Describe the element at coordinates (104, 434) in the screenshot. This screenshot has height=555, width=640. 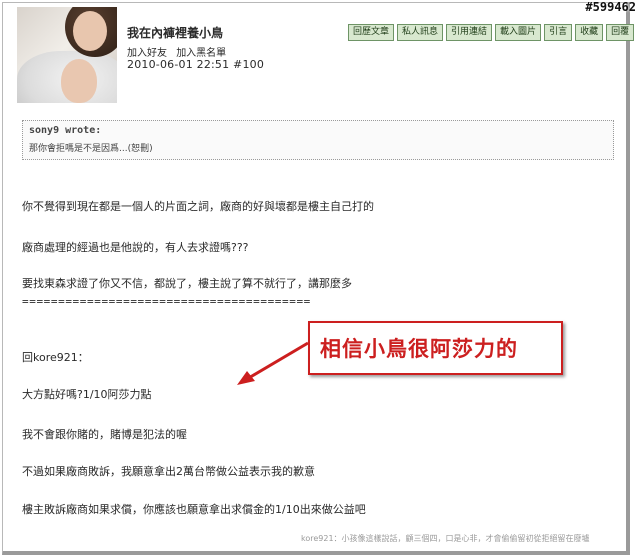
I see `body-line-6: 我不會跟你賭的，賭博是犯法的喔` at that location.